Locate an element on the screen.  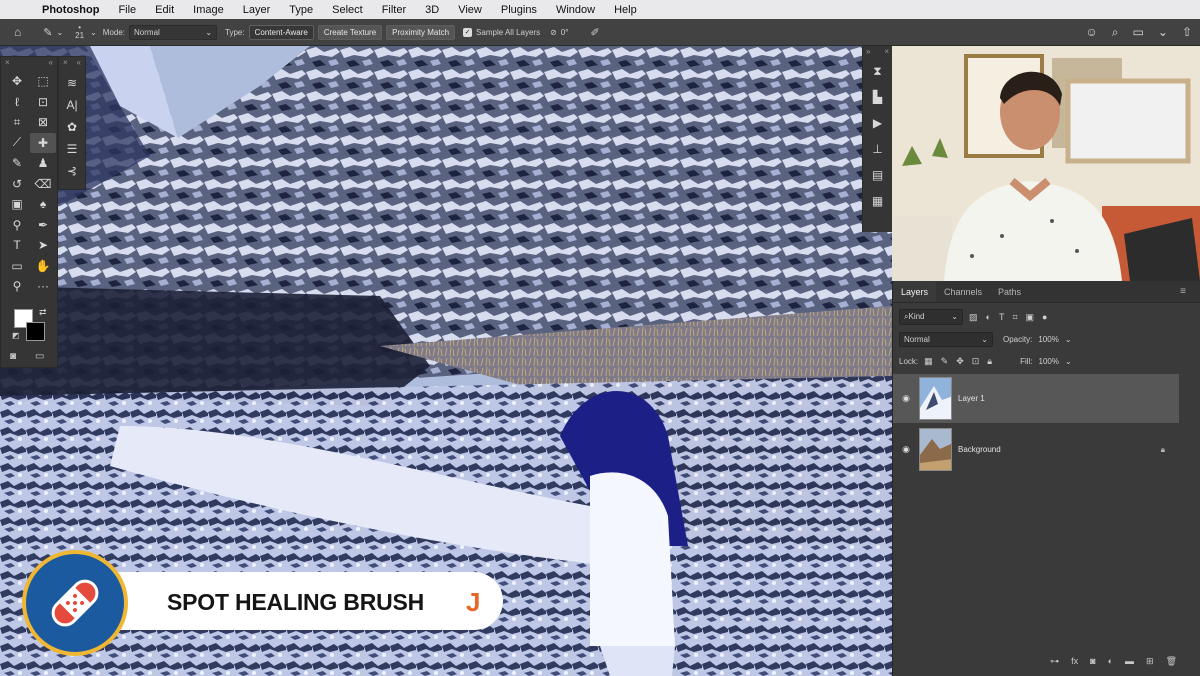
link-layers-icon: ⊶ is located at coordinates (1054, 661).